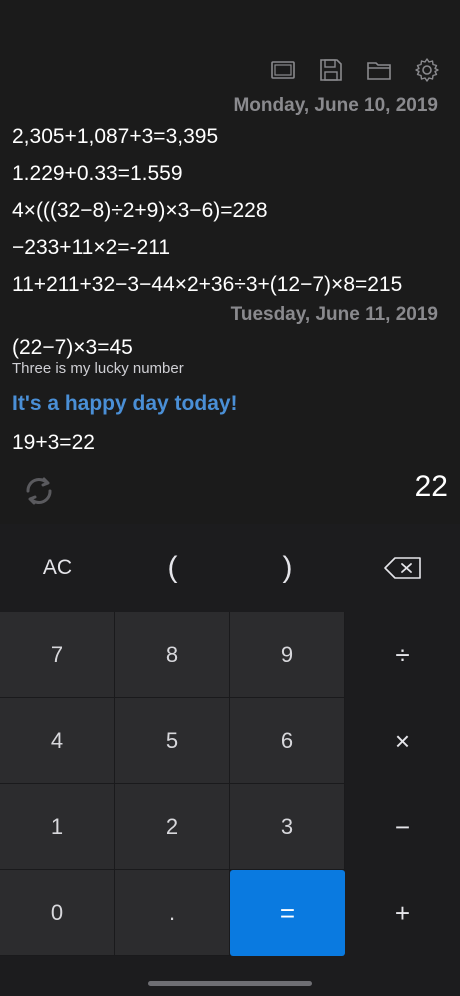  What do you see at coordinates (355, 70) in the screenshot?
I see `toolbar` at bounding box center [355, 70].